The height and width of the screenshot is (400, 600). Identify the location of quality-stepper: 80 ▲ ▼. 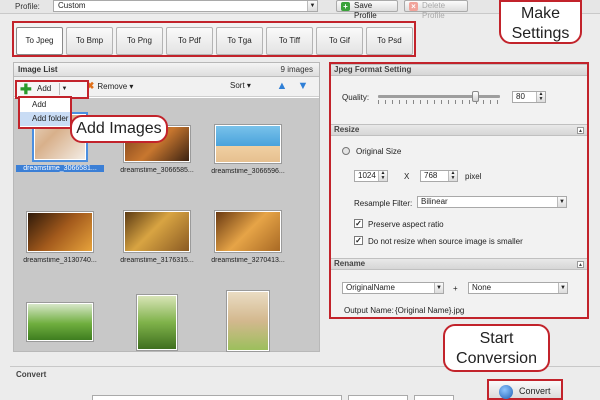
(529, 97).